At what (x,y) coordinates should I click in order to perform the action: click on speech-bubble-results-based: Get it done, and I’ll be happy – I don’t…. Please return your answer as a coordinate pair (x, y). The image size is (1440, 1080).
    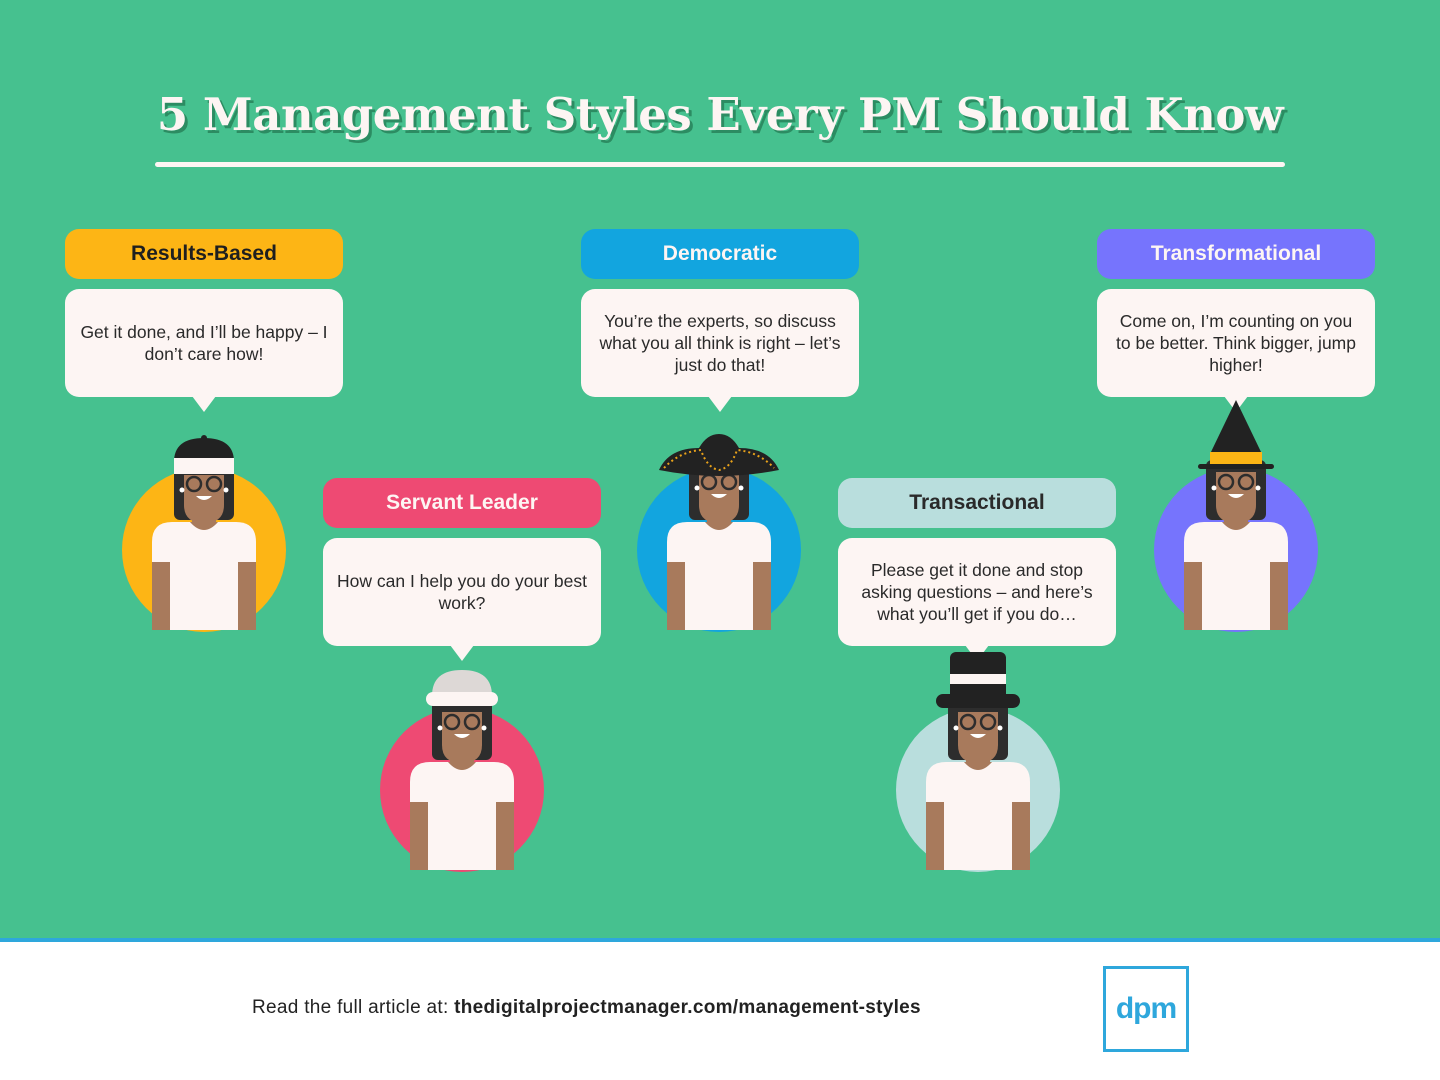
    Looking at the image, I should click on (204, 350).